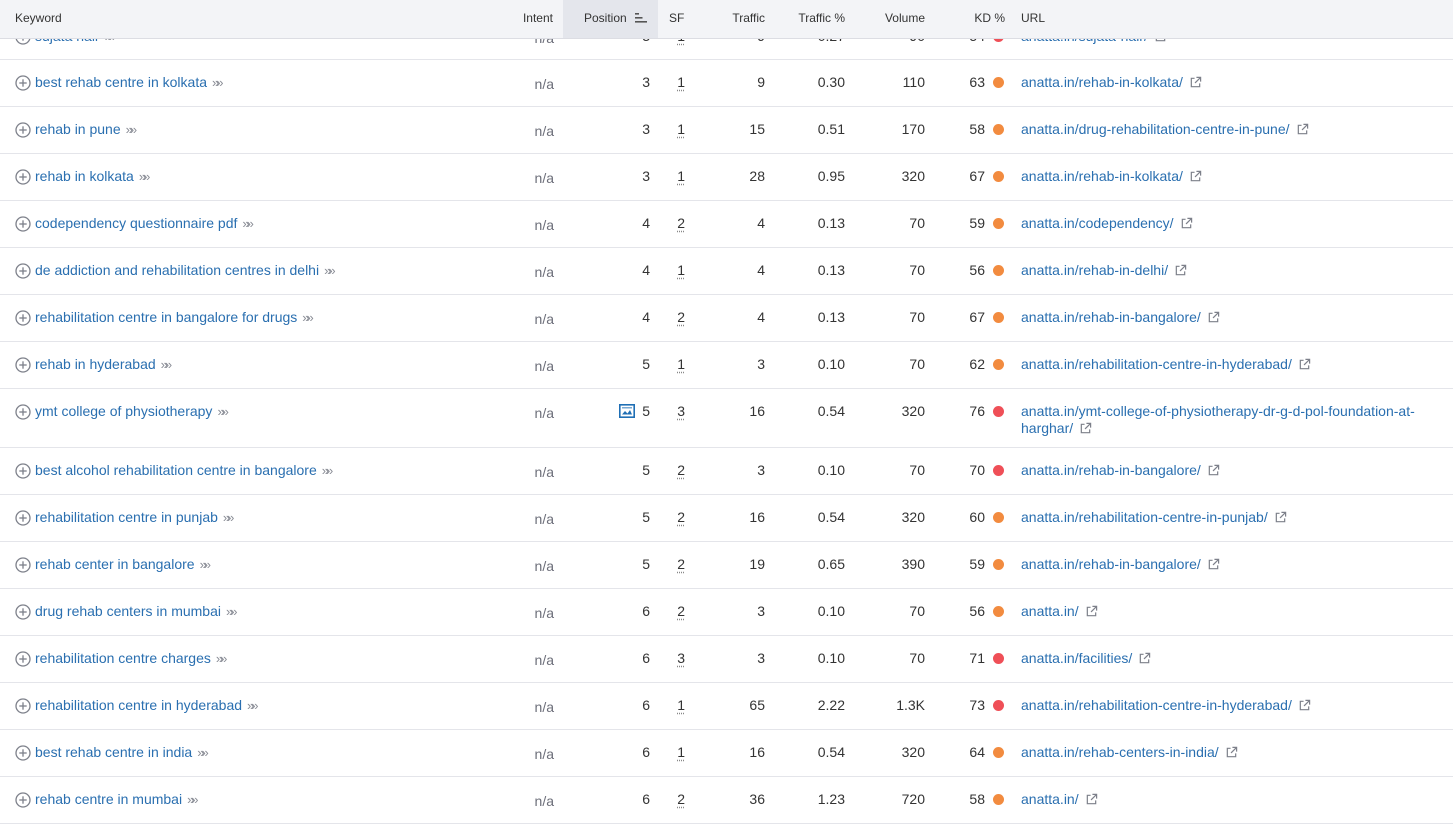 The height and width of the screenshot is (828, 1453). What do you see at coordinates (610, 19) in the screenshot?
I see `column-header-position: Position` at bounding box center [610, 19].